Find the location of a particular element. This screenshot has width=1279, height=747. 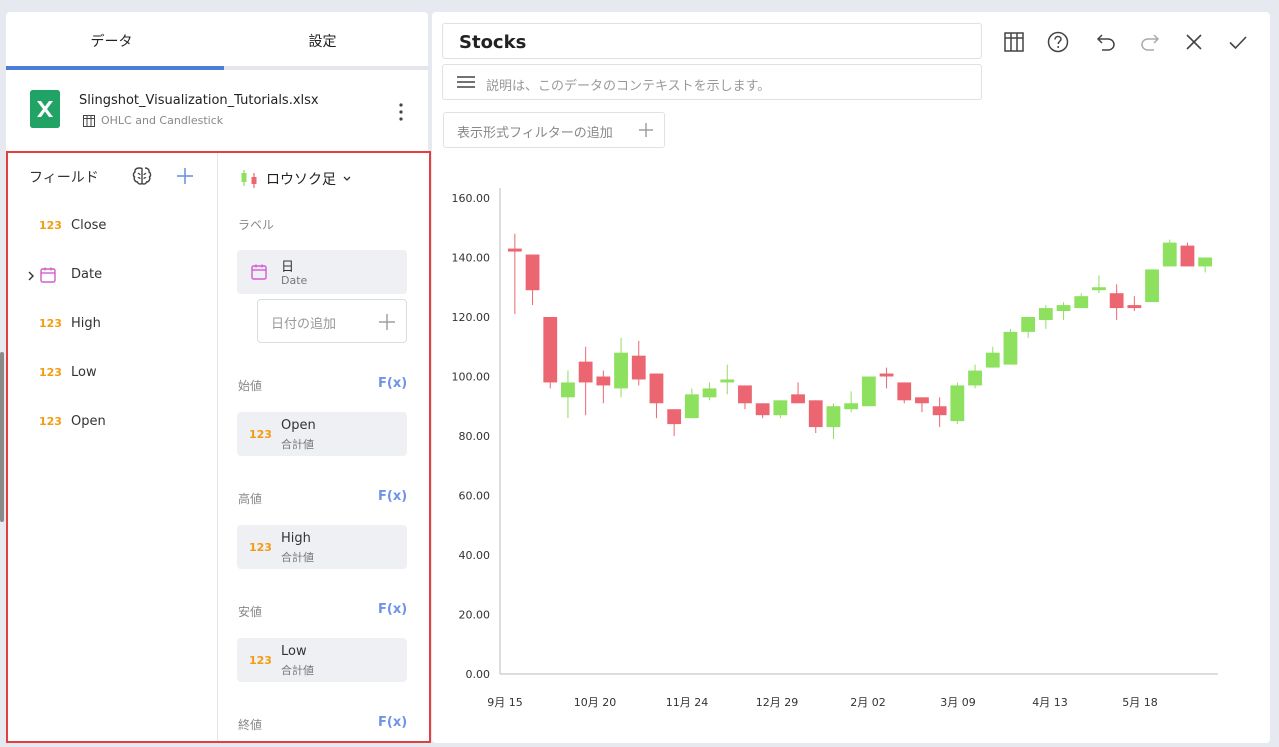

close-section-title: 終値 is located at coordinates (250, 725).